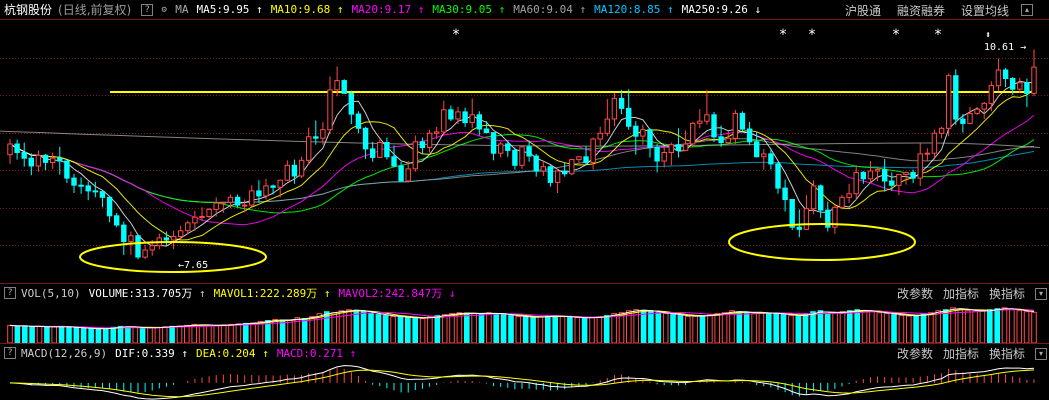  What do you see at coordinates (985, 10) in the screenshot?
I see `menu-ma-settings: 设置均线` at bounding box center [985, 10].